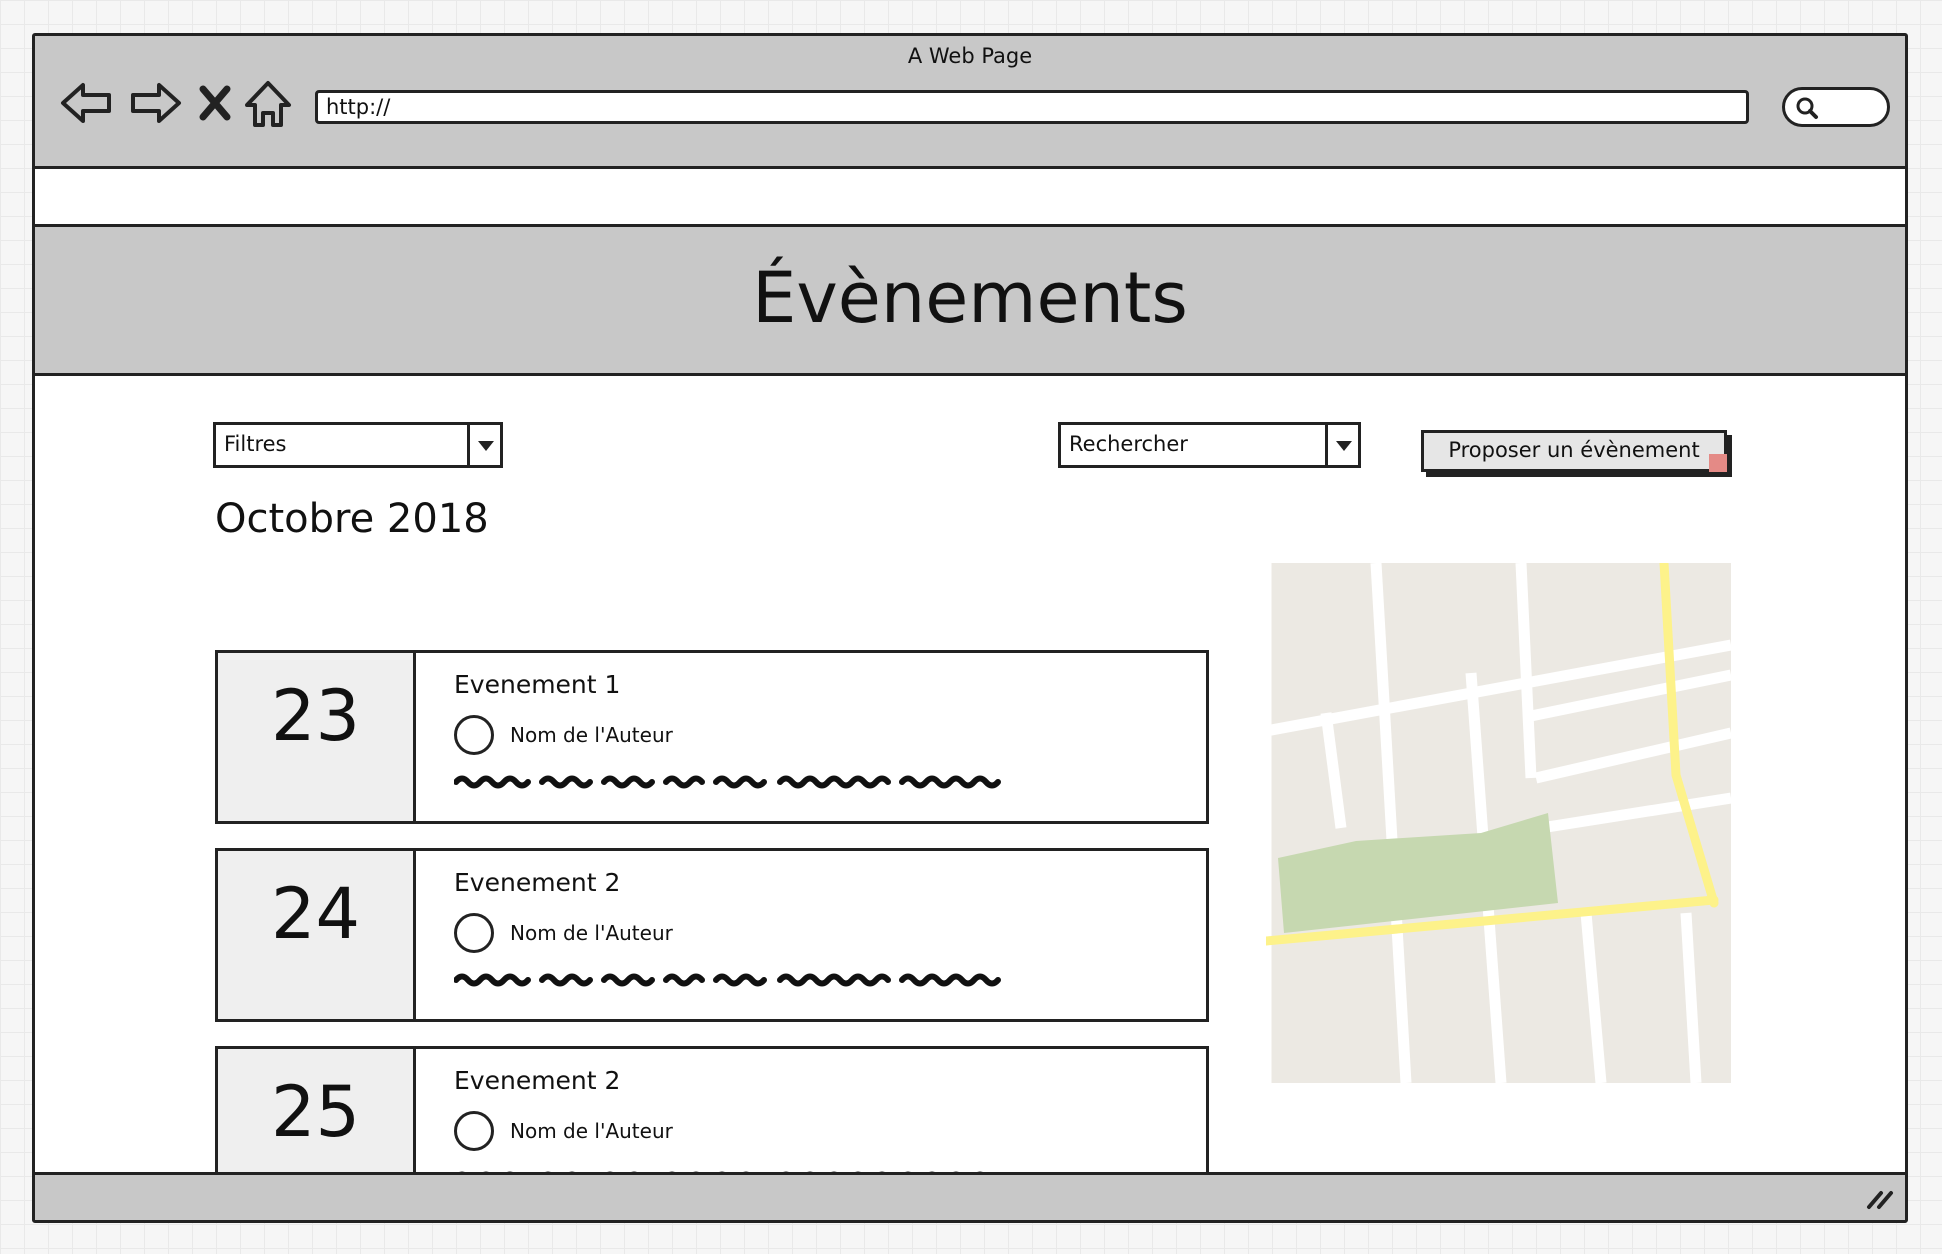 The height and width of the screenshot is (1254, 1942). What do you see at coordinates (712, 737) in the screenshot?
I see `event-card: 23 Evenement 1 Nom de l'Auteur` at bounding box center [712, 737].